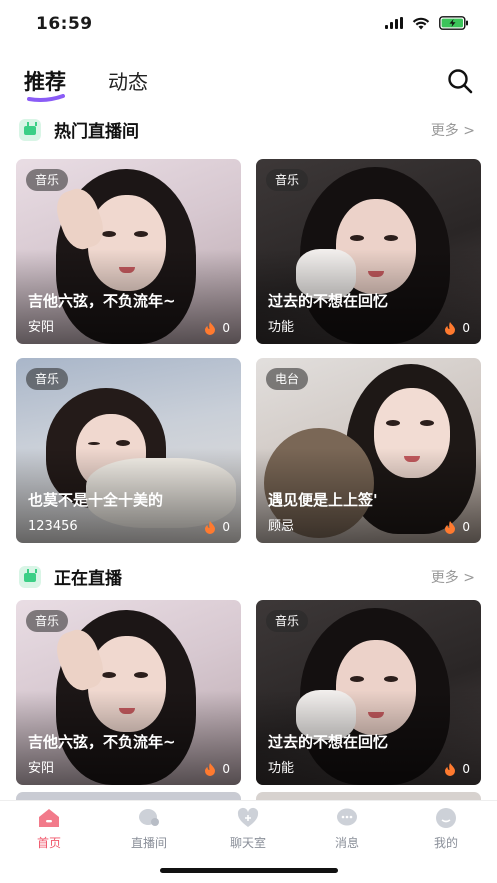 This screenshot has width=497, height=883. Describe the element at coordinates (45, 81) in the screenshot. I see `tab-recommend: 推荐` at that location.